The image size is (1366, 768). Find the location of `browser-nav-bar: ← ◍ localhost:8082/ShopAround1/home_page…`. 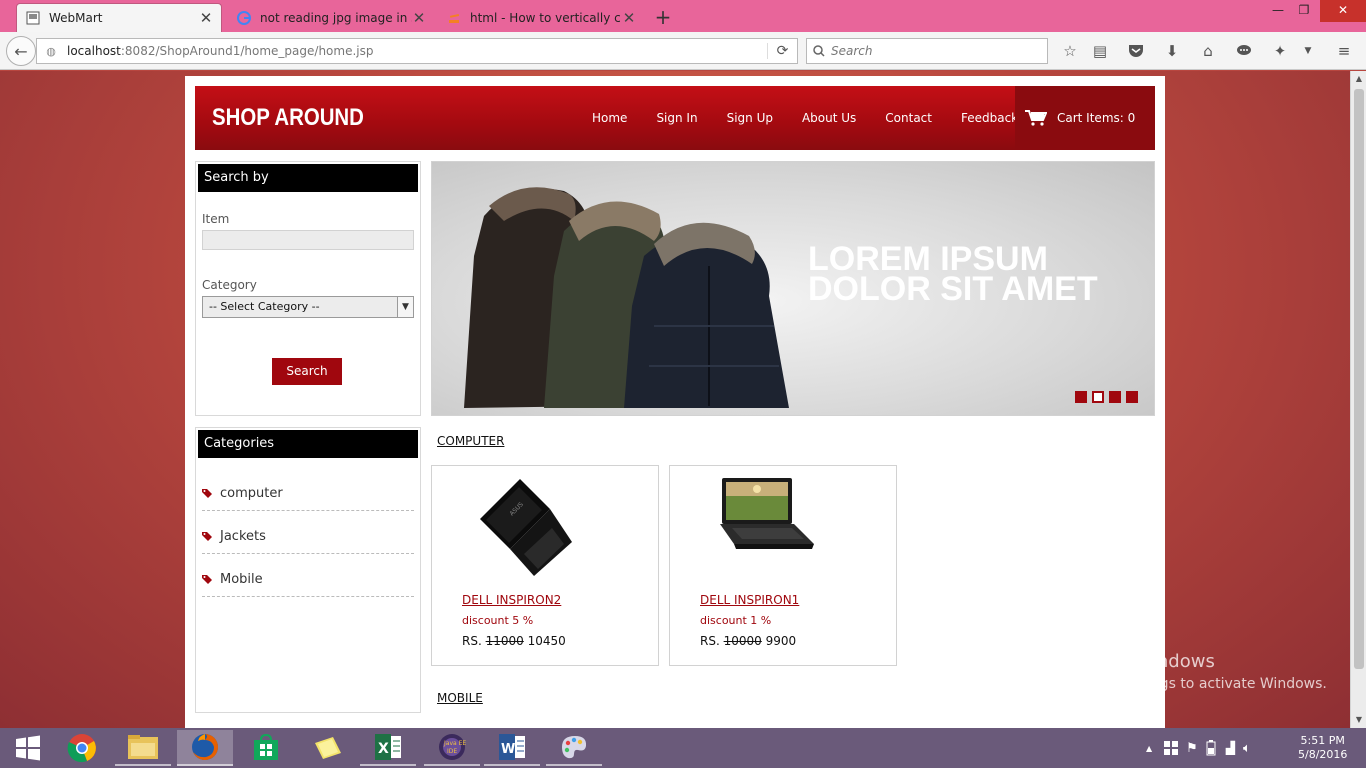

browser-nav-bar: ← ◍ localhost:8082/ShopAround1/home_page… is located at coordinates (683, 51).